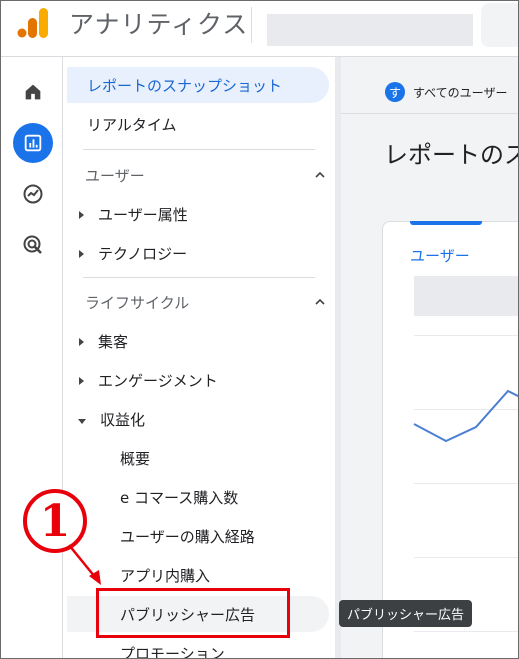 The height and width of the screenshot is (659, 519). I want to click on page-title: レポートのスナップショット, so click(451, 155).